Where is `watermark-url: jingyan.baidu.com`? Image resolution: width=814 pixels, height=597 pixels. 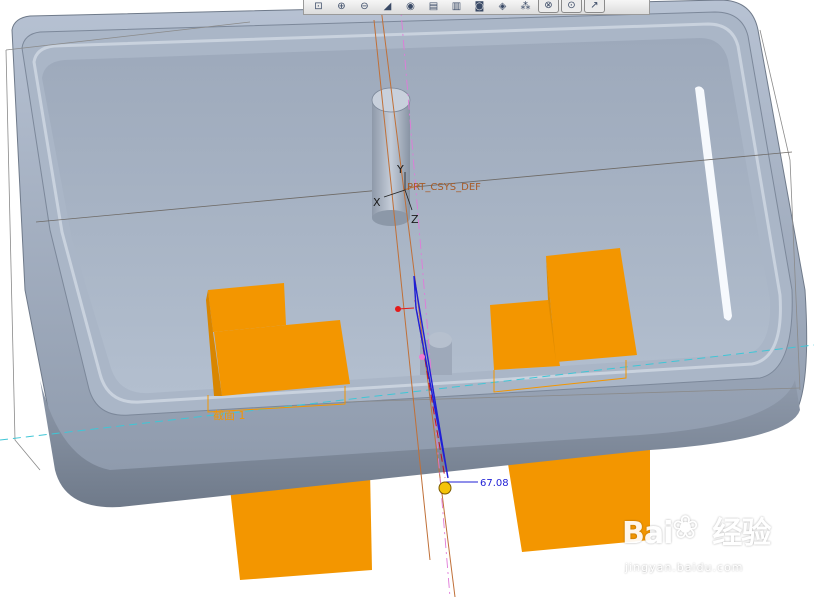
watermark-url: jingyan.baidu.com is located at coordinates (684, 567).